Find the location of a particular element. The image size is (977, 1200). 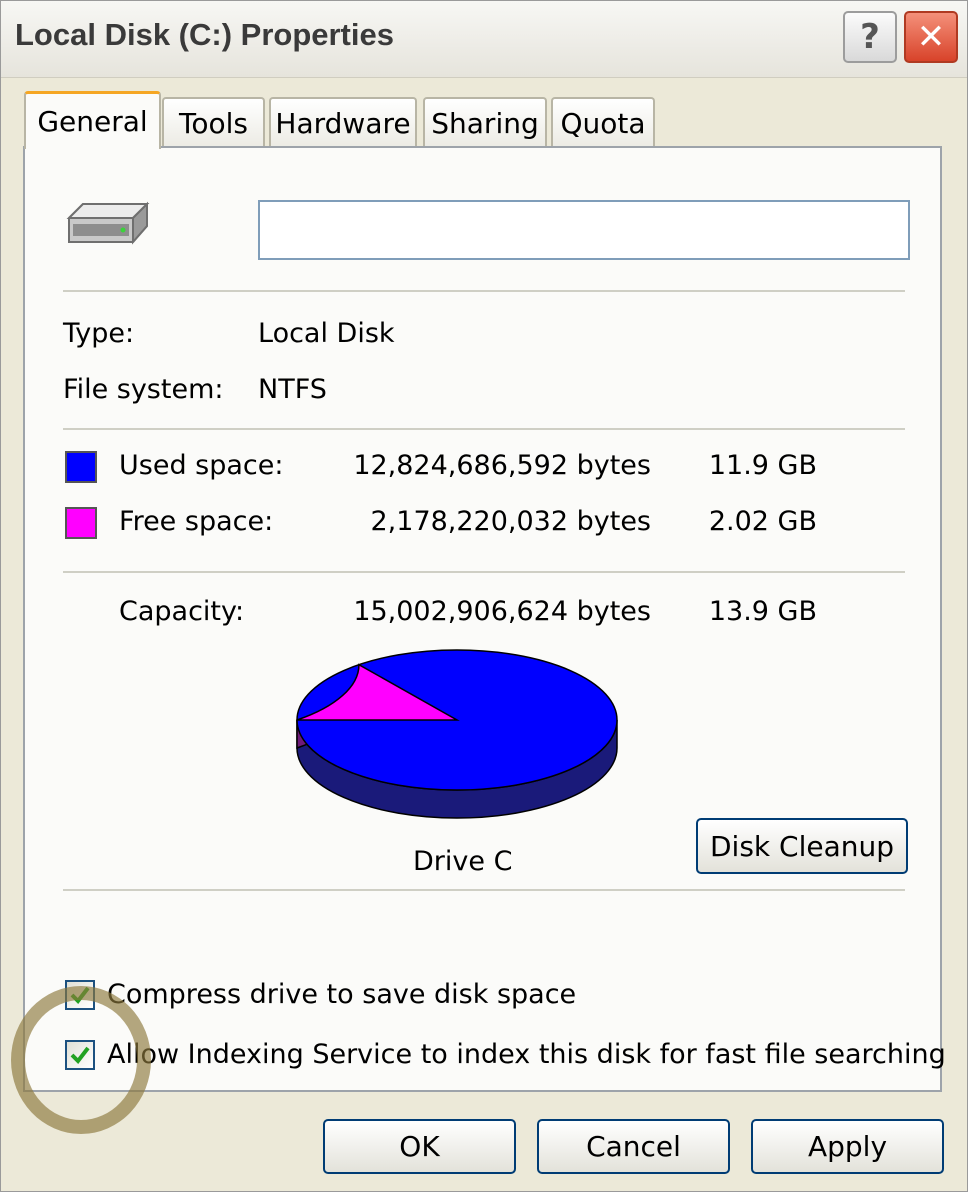

tab-sharing: Sharing is located at coordinates (485, 122).